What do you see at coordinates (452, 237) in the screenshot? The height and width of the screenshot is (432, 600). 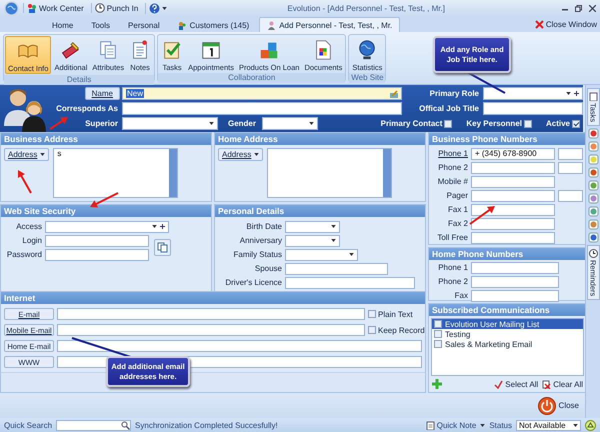 I see `field-label: Toll Free` at bounding box center [452, 237].